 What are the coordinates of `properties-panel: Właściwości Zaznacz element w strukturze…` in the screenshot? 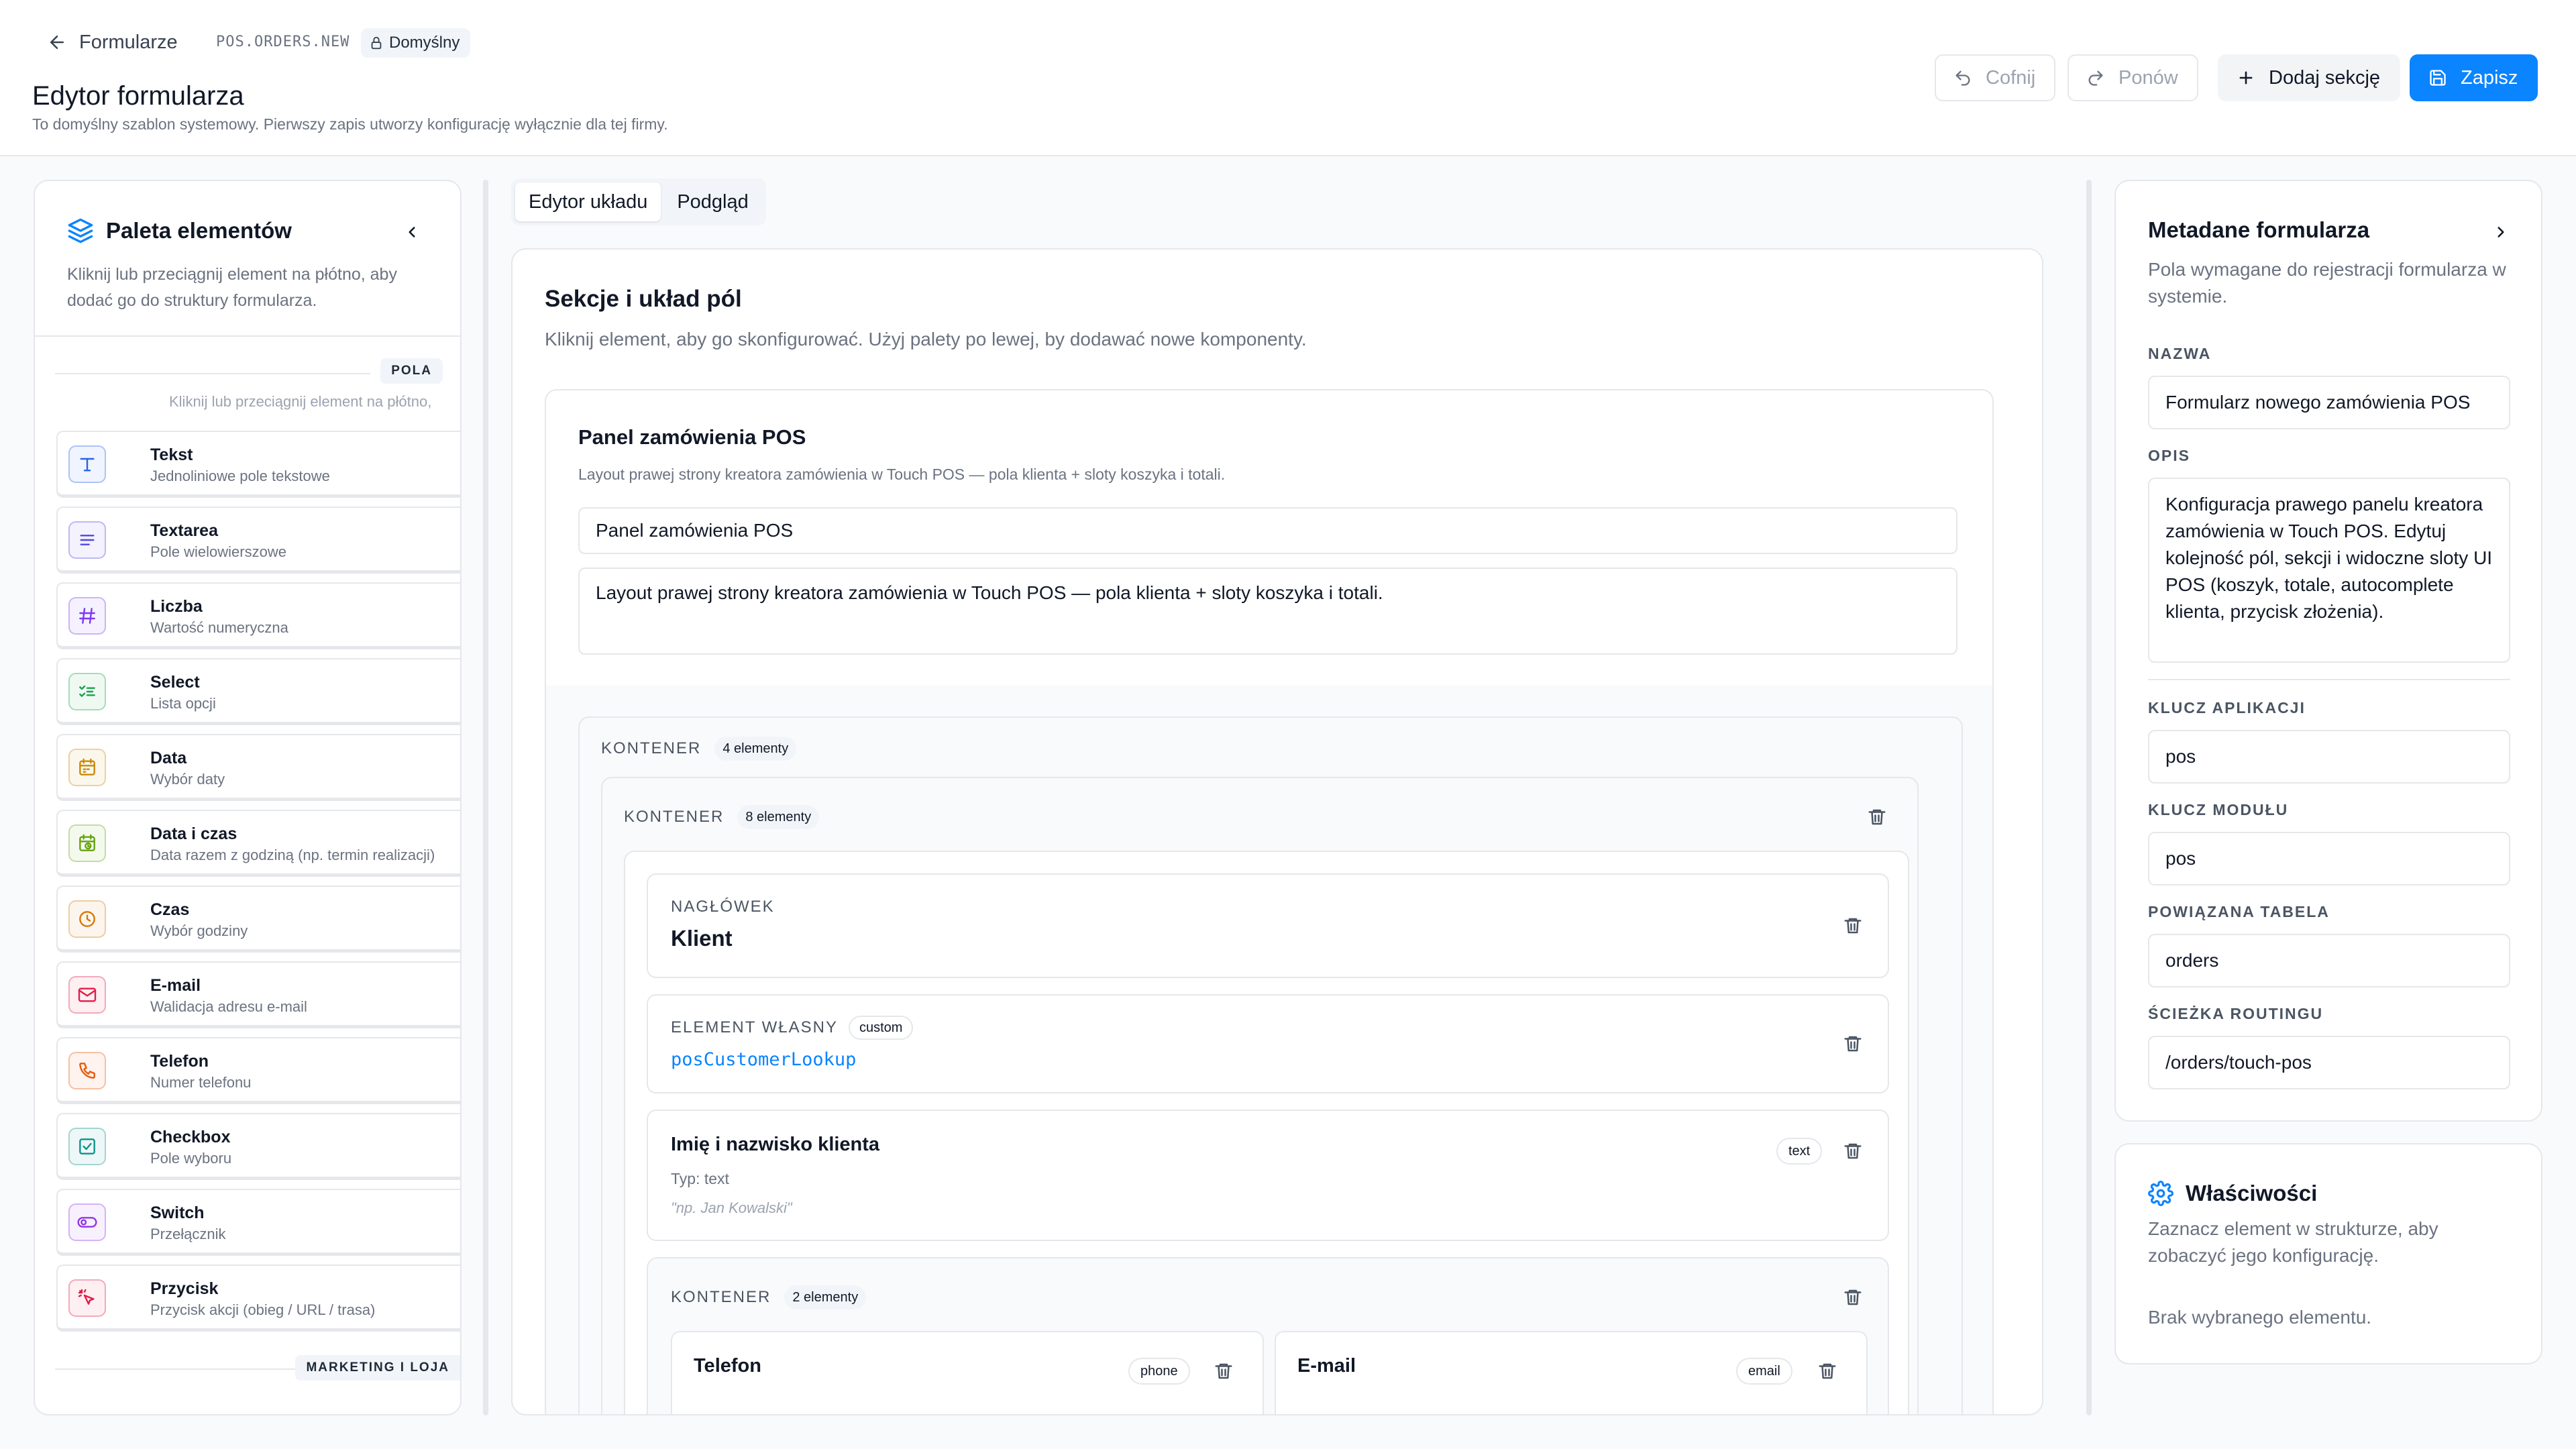 It's located at (2328, 1253).